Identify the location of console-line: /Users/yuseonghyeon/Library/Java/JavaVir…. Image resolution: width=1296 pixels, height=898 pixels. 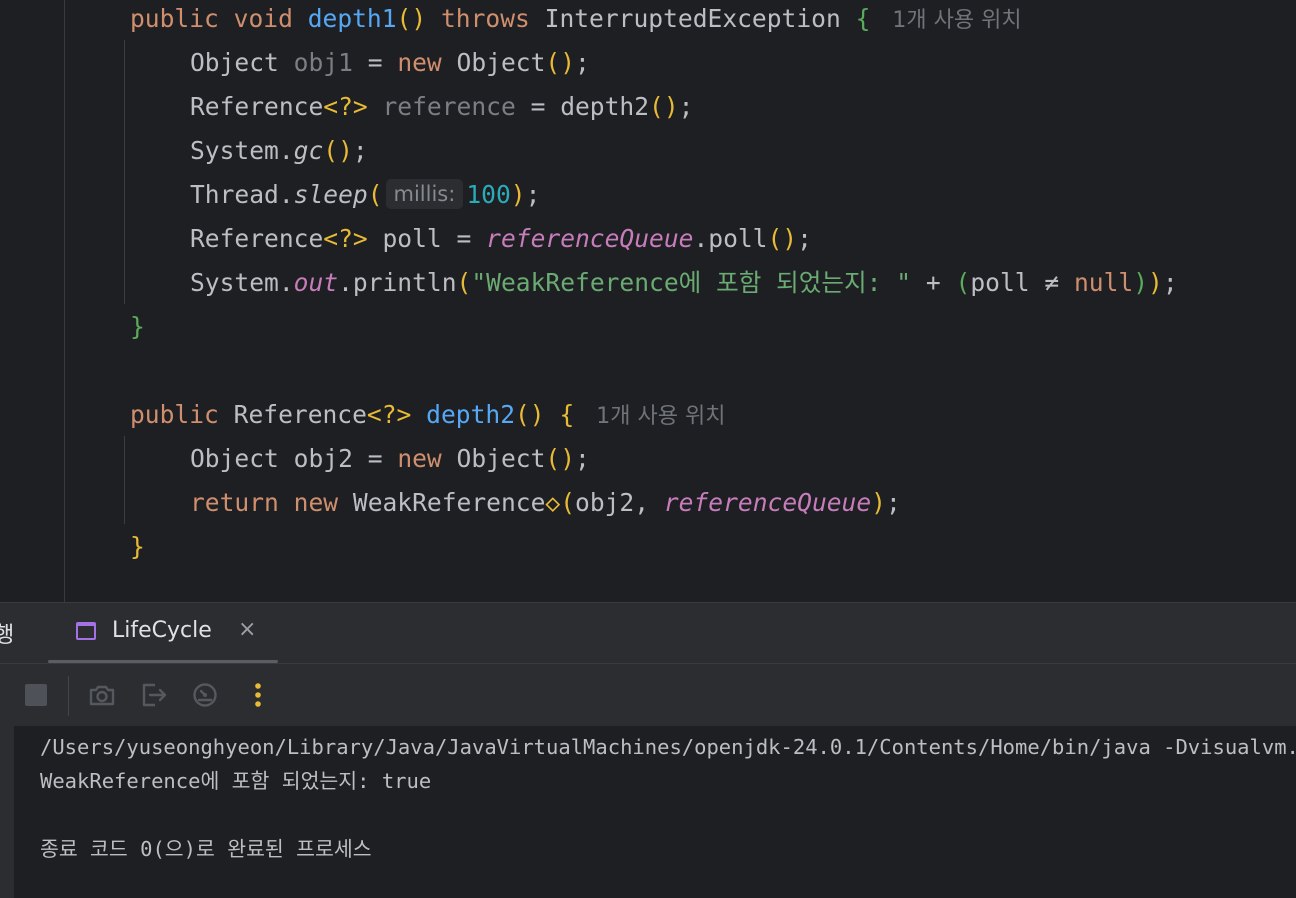
(668, 747).